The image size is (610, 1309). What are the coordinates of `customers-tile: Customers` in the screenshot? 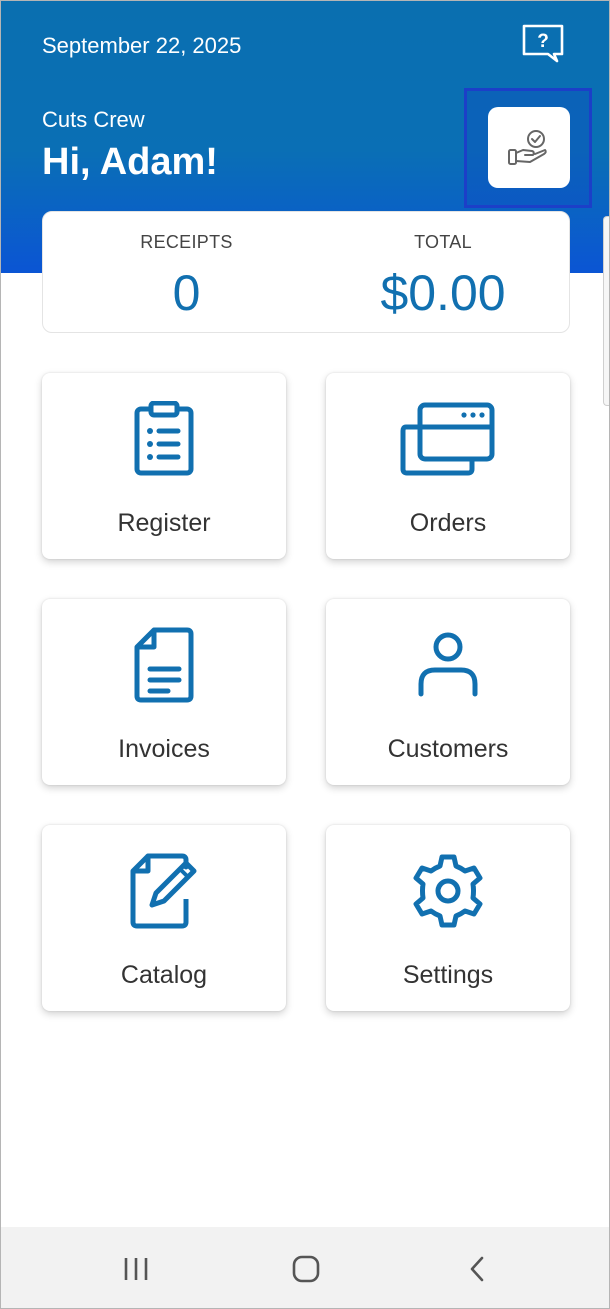 It's located at (448, 692).